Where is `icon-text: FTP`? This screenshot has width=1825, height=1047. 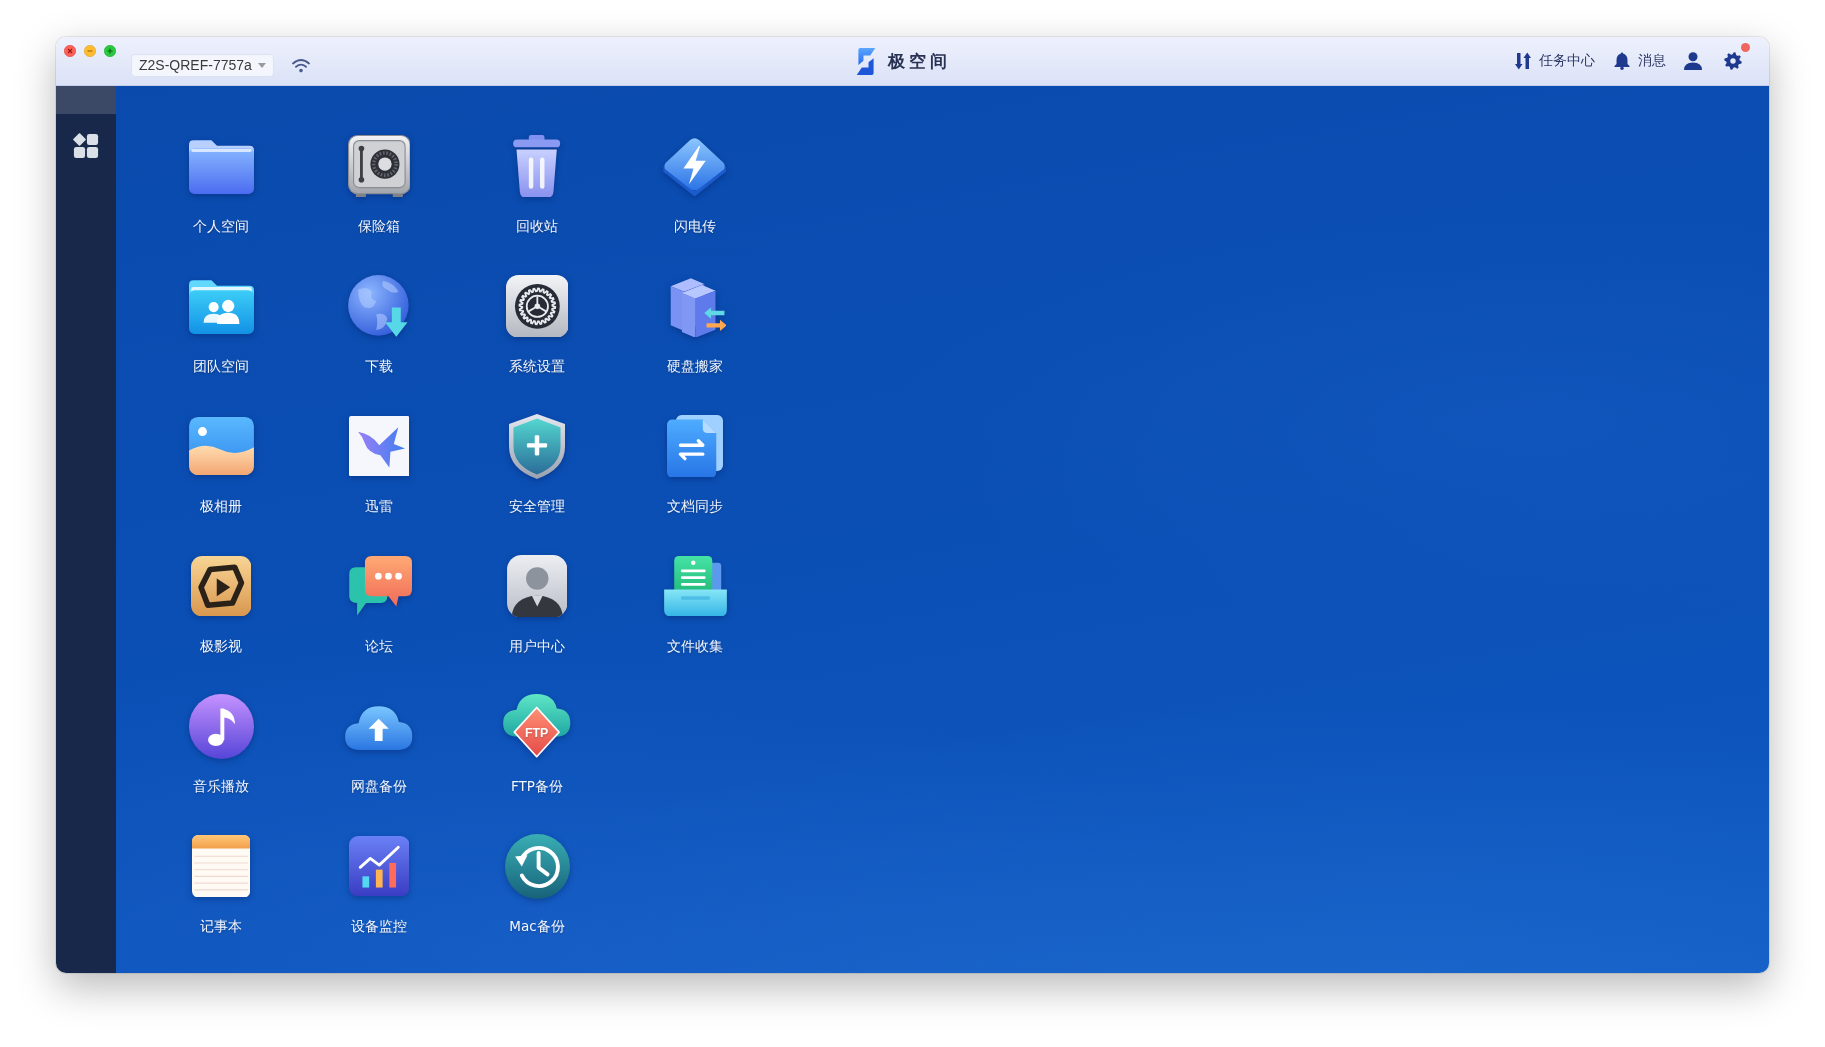 icon-text: FTP is located at coordinates (537, 732).